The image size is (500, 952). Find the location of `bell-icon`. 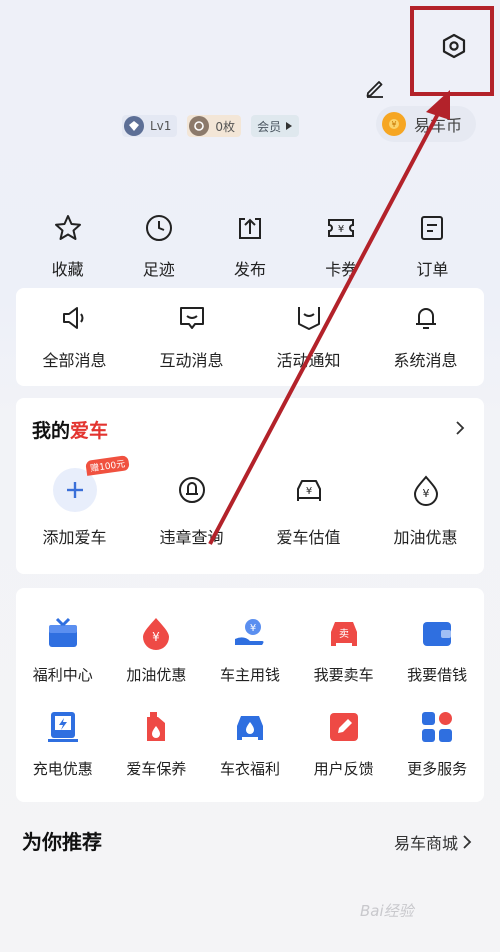

bell-icon is located at coordinates (425, 318).